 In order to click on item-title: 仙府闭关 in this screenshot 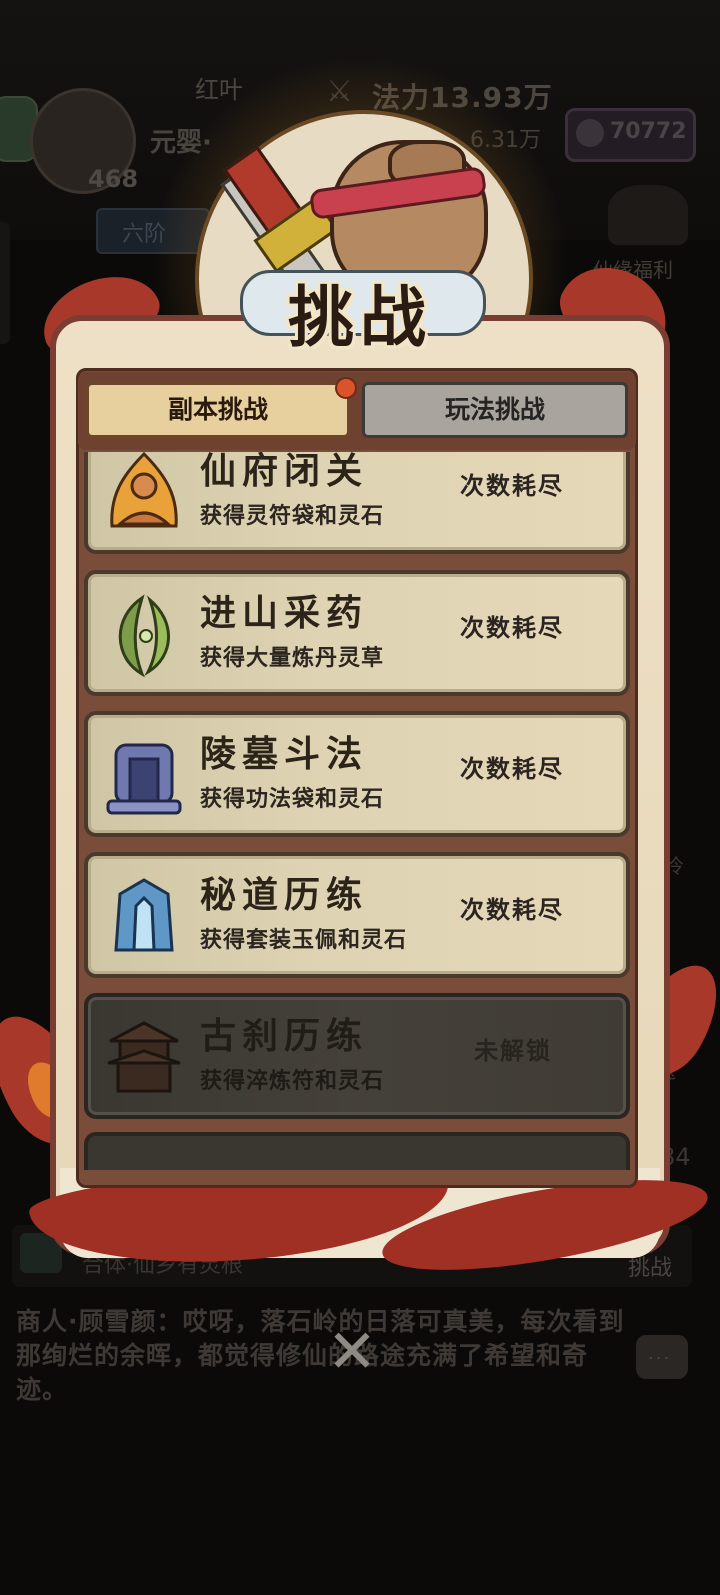, I will do `click(284, 472)`.